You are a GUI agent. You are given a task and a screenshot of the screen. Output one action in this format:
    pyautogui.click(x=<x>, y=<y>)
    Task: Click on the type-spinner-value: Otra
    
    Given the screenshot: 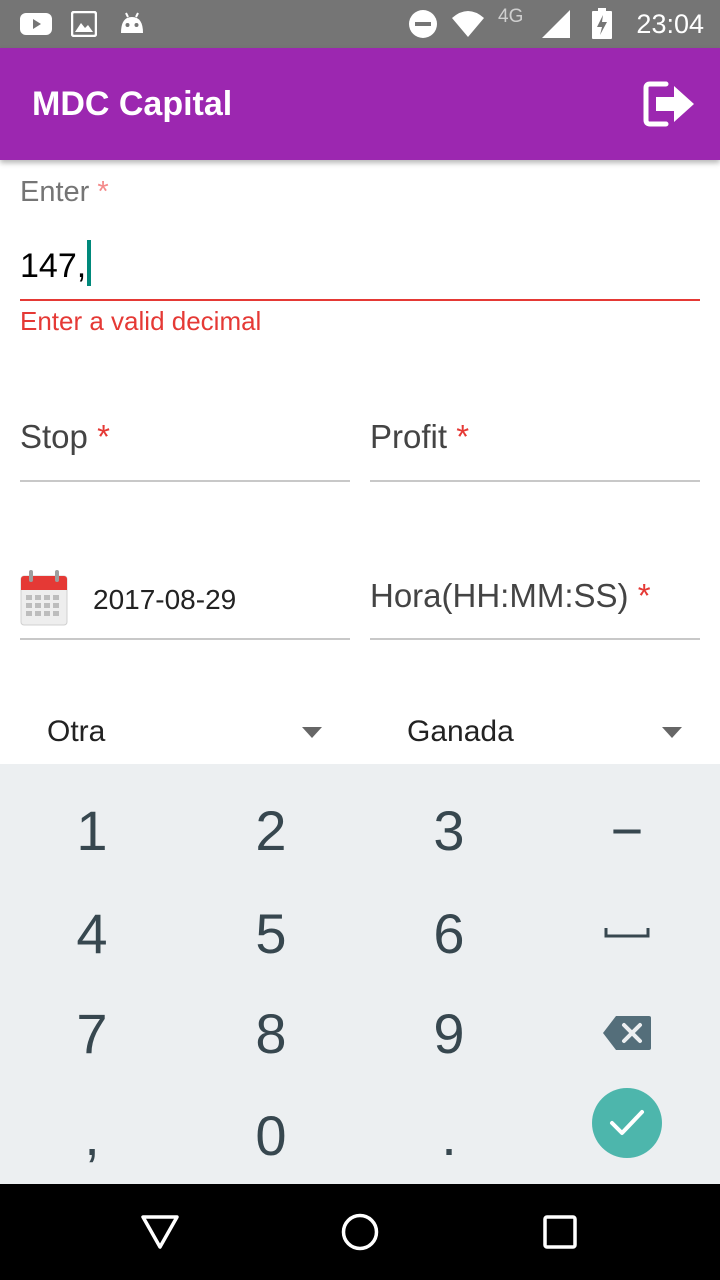 What is the action you would take?
    pyautogui.click(x=76, y=731)
    